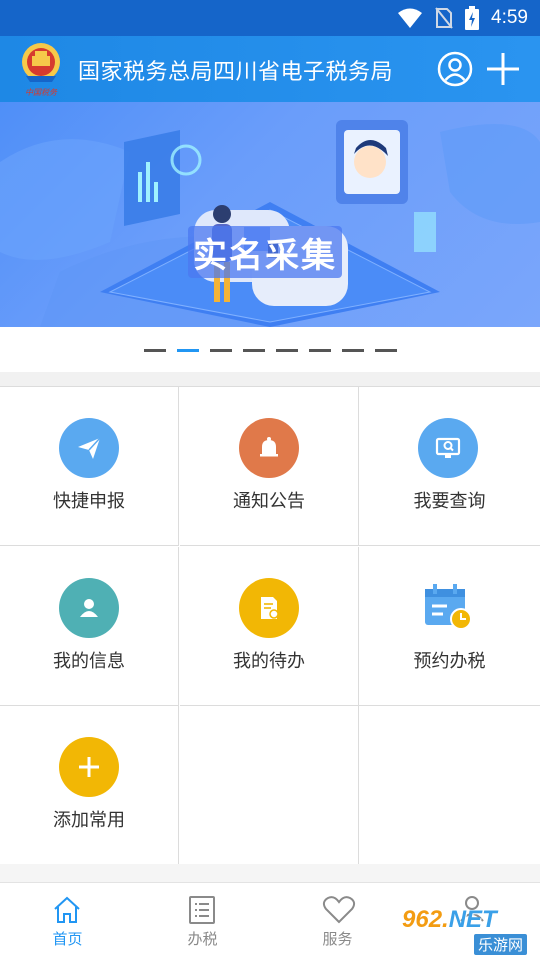 This screenshot has width=540, height=960. I want to click on watermark-logo: 962.NET 乐游网, so click(470, 932).